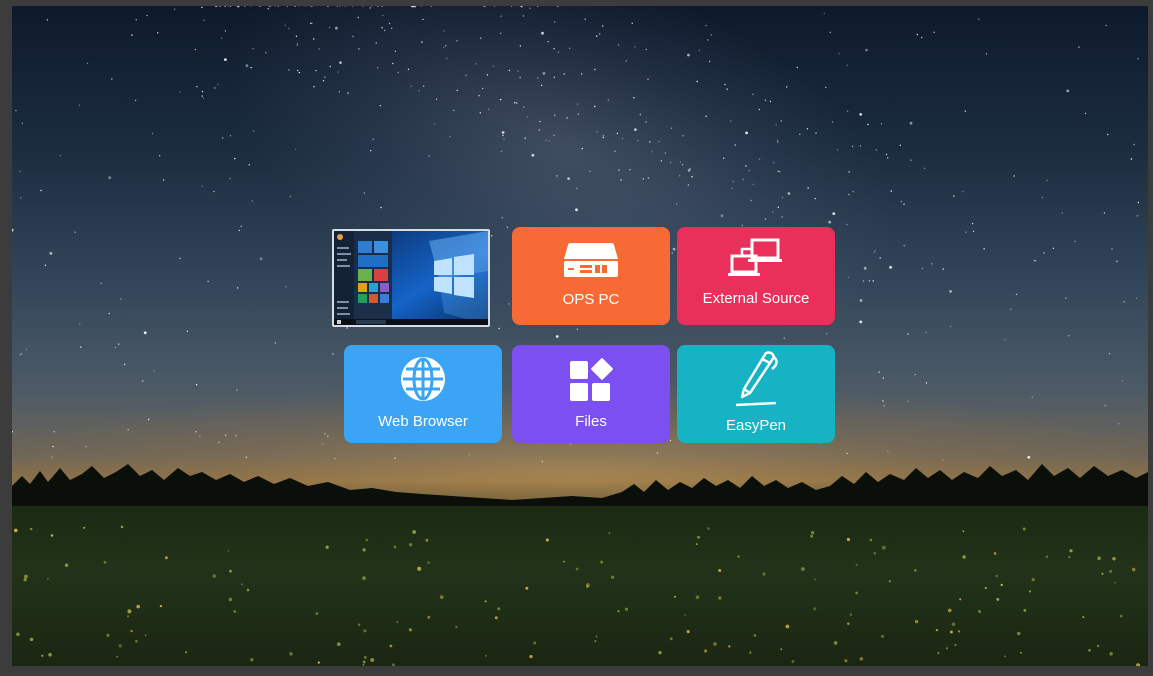 This screenshot has width=1153, height=676. I want to click on ops-pc-tile: OPS PC, so click(591, 276).